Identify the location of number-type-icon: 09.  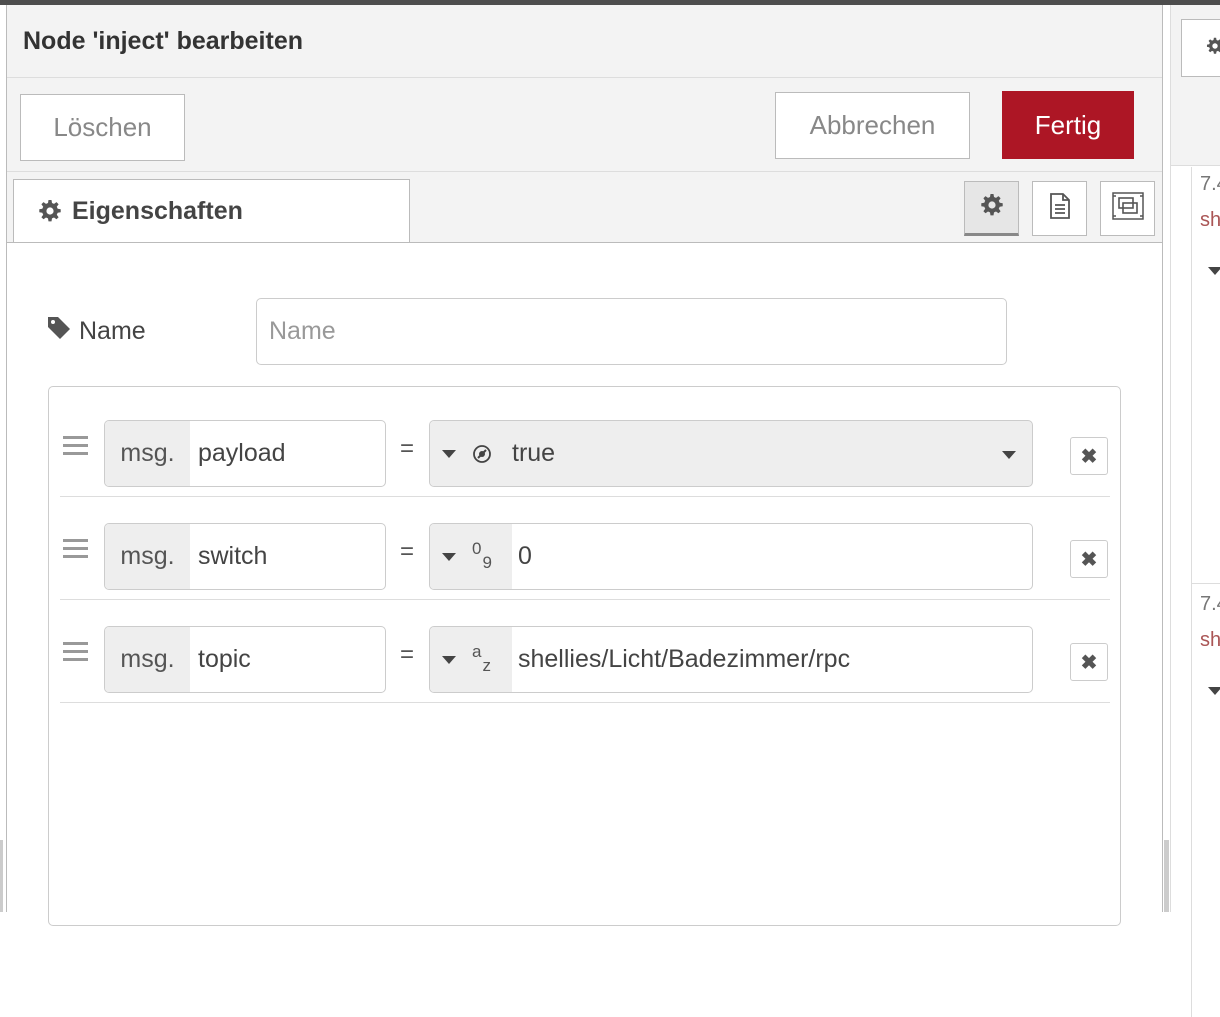
(482, 555).